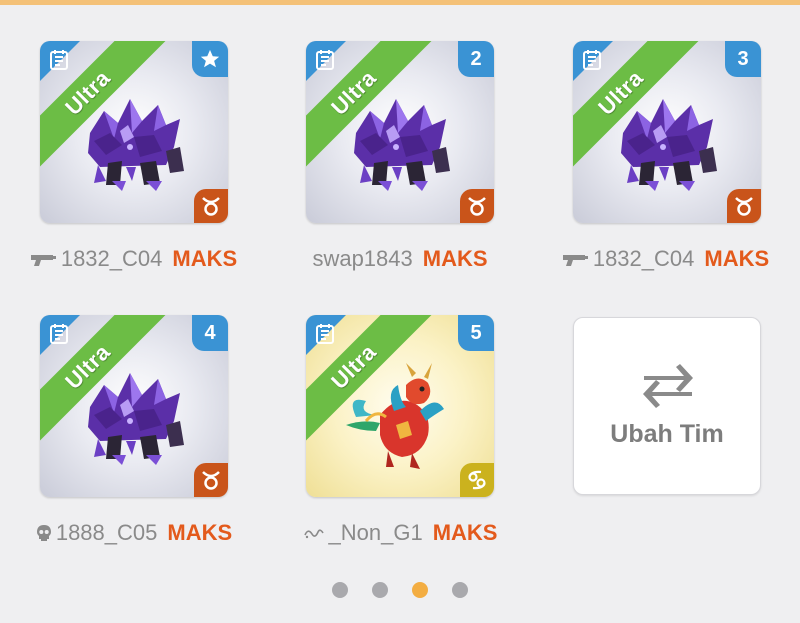 The width and height of the screenshot is (800, 623). What do you see at coordinates (210, 333) in the screenshot?
I see `slot-number-badge: 4` at bounding box center [210, 333].